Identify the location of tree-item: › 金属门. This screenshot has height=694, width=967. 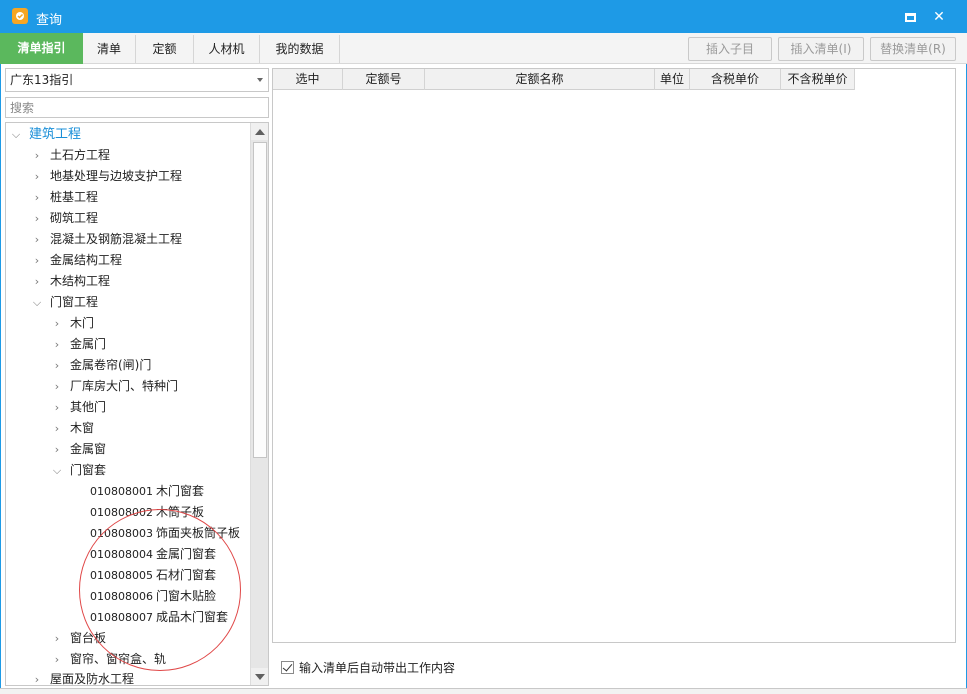
(126, 344).